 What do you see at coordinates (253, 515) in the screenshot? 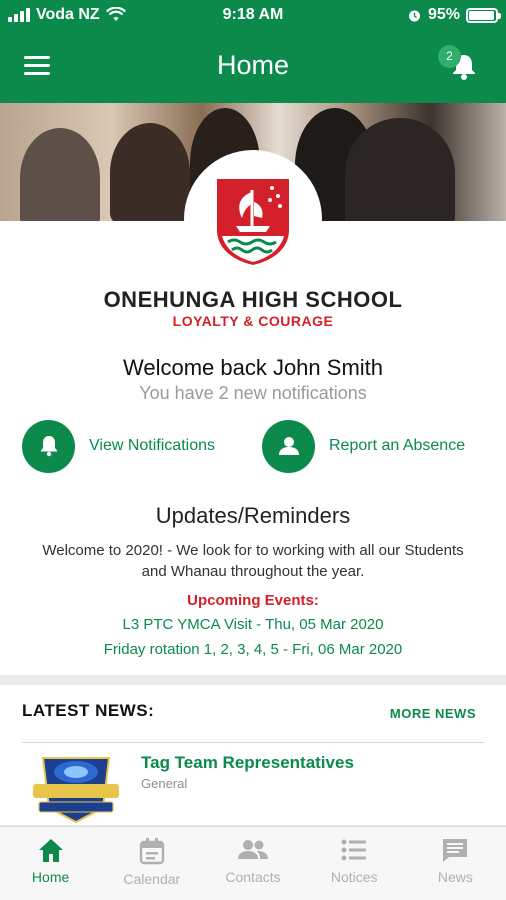
I see `updates-title: Updates/Reminders` at bounding box center [253, 515].